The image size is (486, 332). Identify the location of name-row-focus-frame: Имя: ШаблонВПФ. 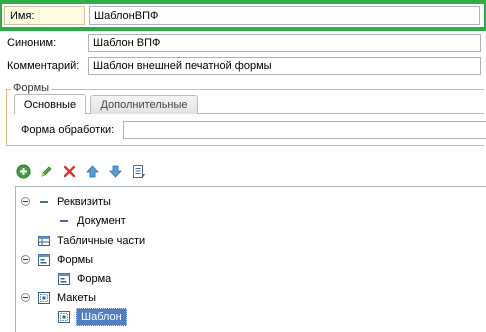
(243, 15).